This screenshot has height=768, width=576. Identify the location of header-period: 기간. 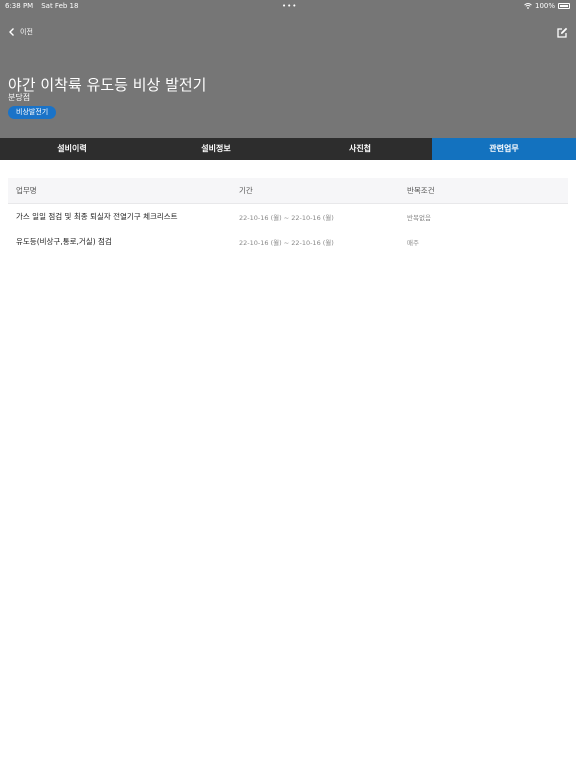
(246, 190).